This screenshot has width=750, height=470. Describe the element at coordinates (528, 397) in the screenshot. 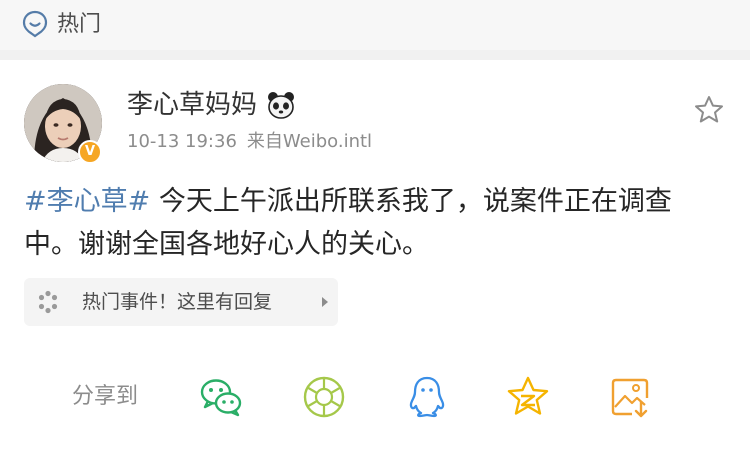

I see `qzone-icon` at that location.